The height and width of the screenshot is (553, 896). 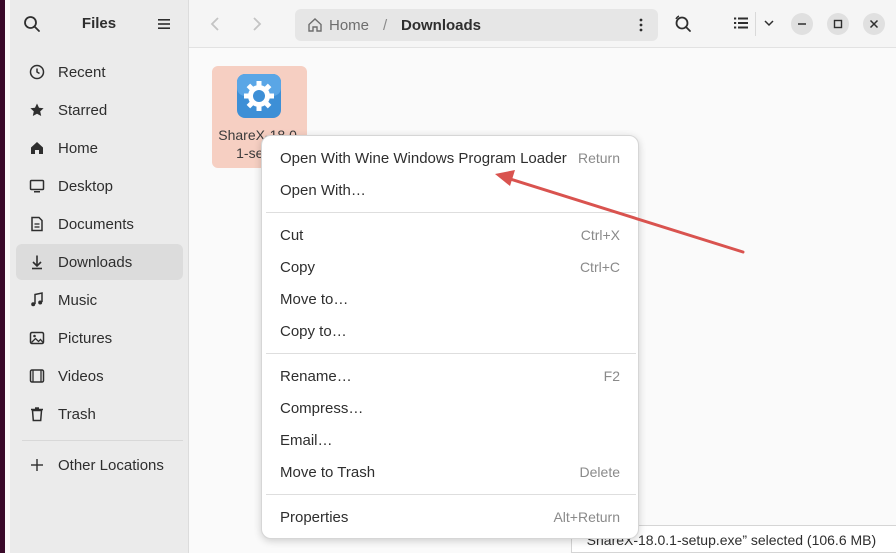 What do you see at coordinates (755, 24) in the screenshot?
I see `header-divider` at bounding box center [755, 24].